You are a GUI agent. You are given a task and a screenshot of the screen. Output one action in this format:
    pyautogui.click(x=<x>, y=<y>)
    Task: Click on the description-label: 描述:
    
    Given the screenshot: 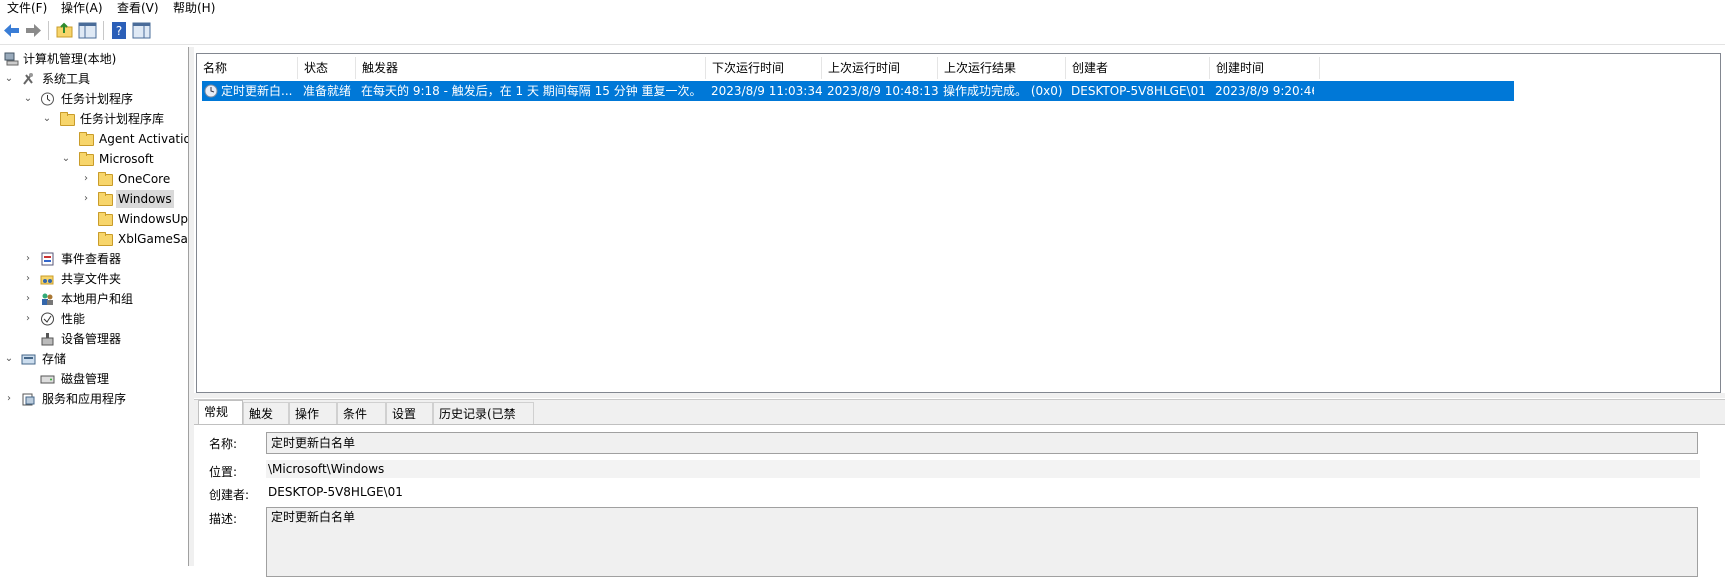 What is the action you would take?
    pyautogui.click(x=223, y=519)
    